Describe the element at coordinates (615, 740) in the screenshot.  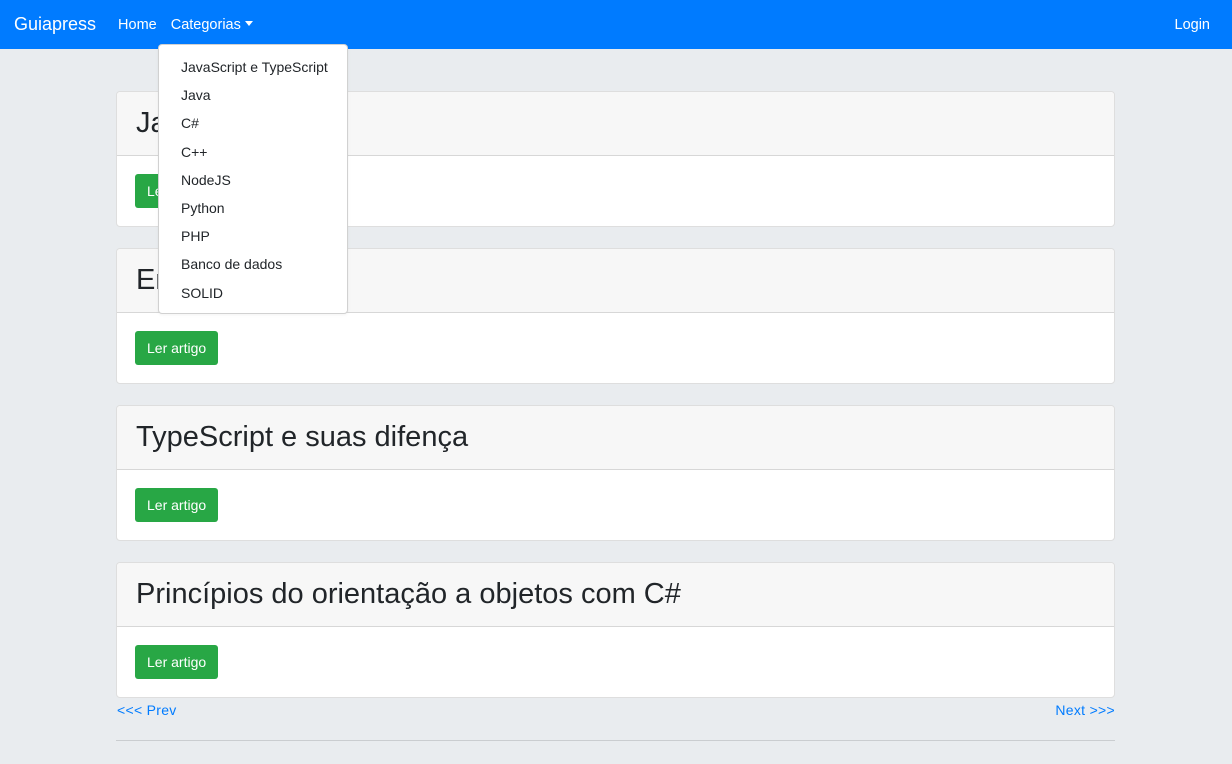
I see `footer-divider` at that location.